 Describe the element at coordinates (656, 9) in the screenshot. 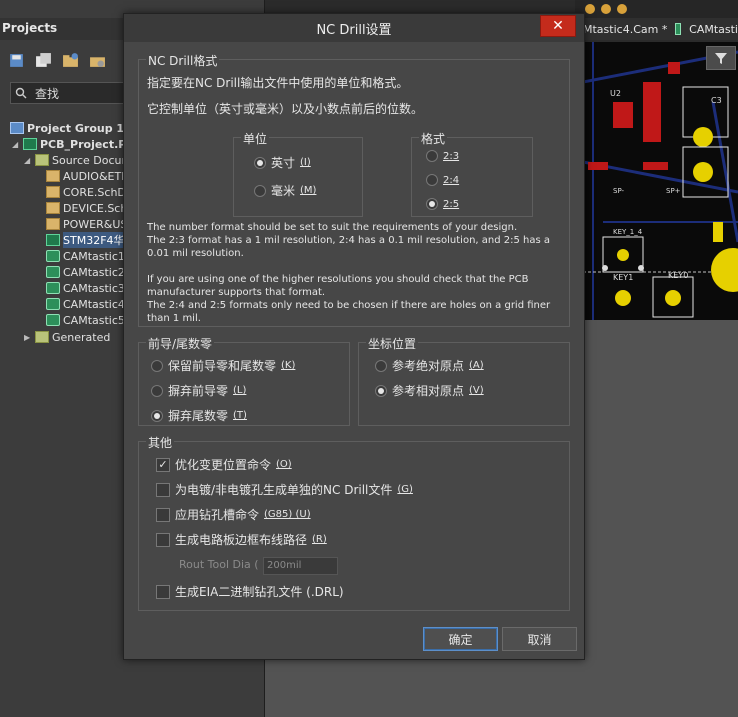

I see `editor-top-toolbar` at that location.